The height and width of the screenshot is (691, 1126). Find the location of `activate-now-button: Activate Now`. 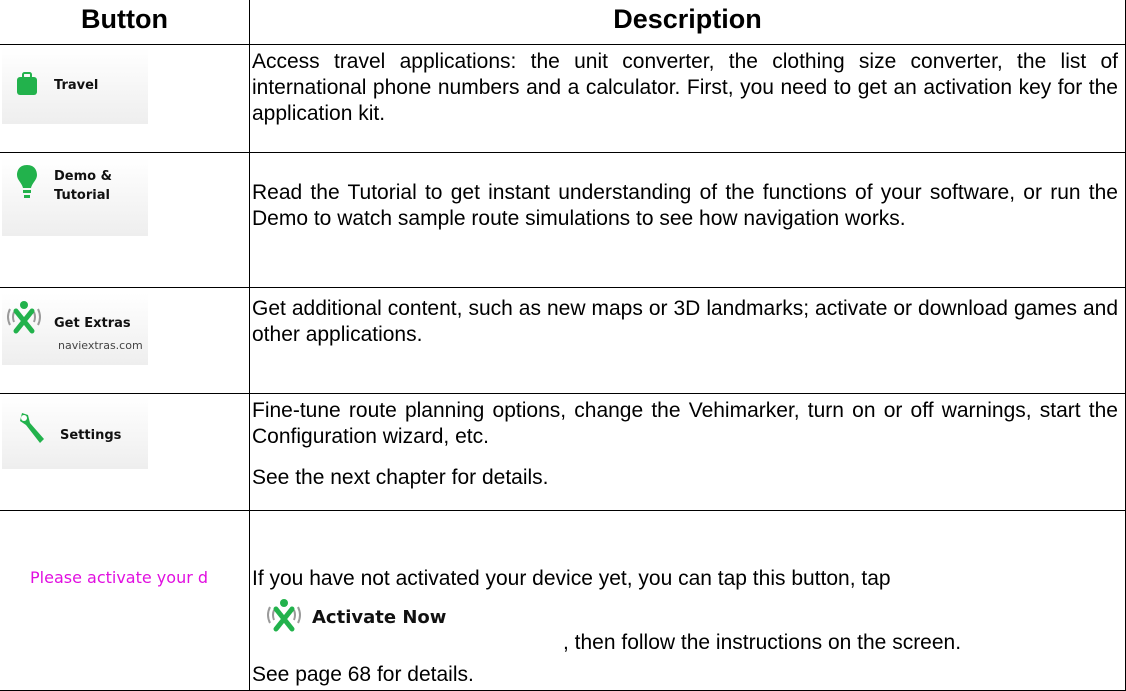

activate-now-button: Activate Now is located at coordinates (355, 617).